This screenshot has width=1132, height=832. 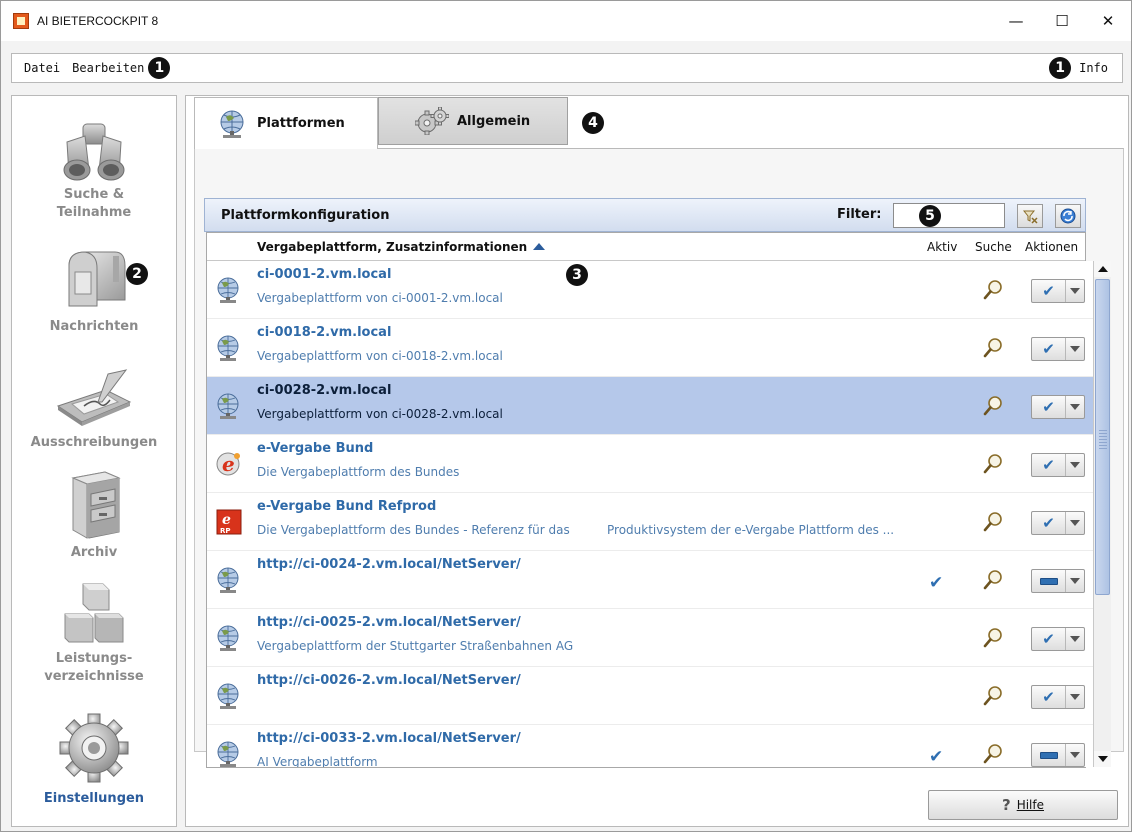 What do you see at coordinates (401, 247) in the screenshot?
I see `column-header-vergabeplattform: Vergabeplattform, Zusatzinformationen` at bounding box center [401, 247].